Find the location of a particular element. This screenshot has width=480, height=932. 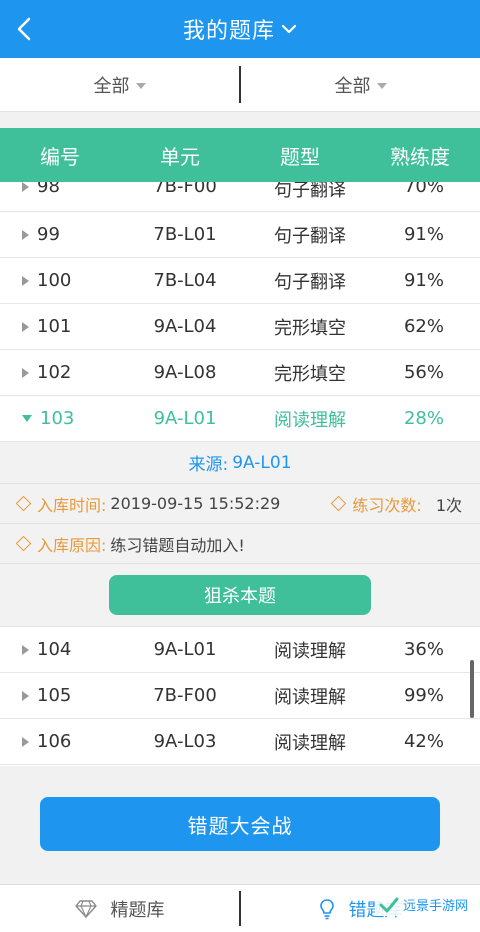

page-title: 我的题库 is located at coordinates (228, 31).